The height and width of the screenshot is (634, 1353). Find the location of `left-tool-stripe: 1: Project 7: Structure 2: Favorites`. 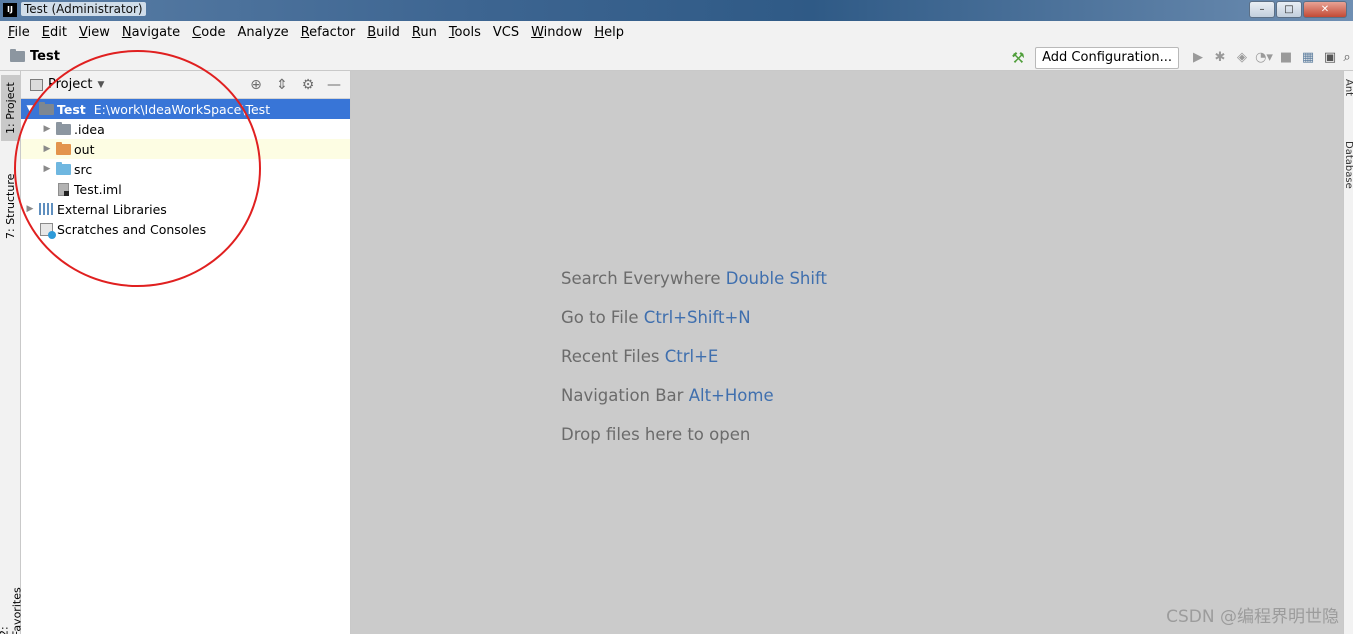

left-tool-stripe: 1: Project 7: Structure 2: Favorites is located at coordinates (12, 352).